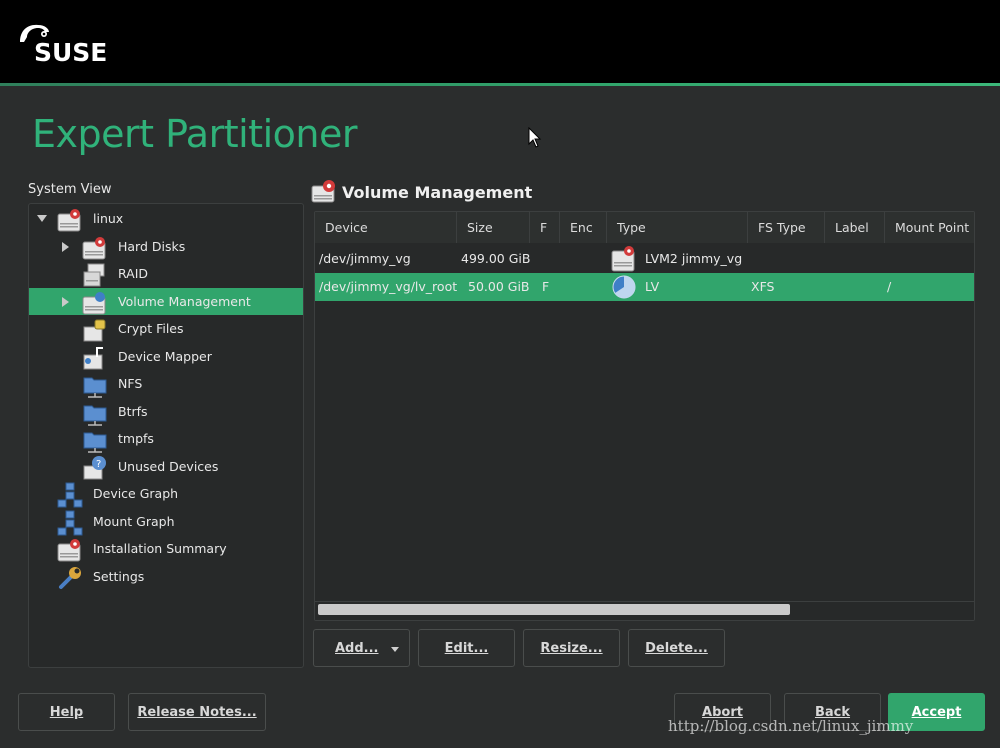 The height and width of the screenshot is (748, 1000). What do you see at coordinates (365, 258) in the screenshot?
I see `cell-device: /dev/jimmy_vg` at bounding box center [365, 258].